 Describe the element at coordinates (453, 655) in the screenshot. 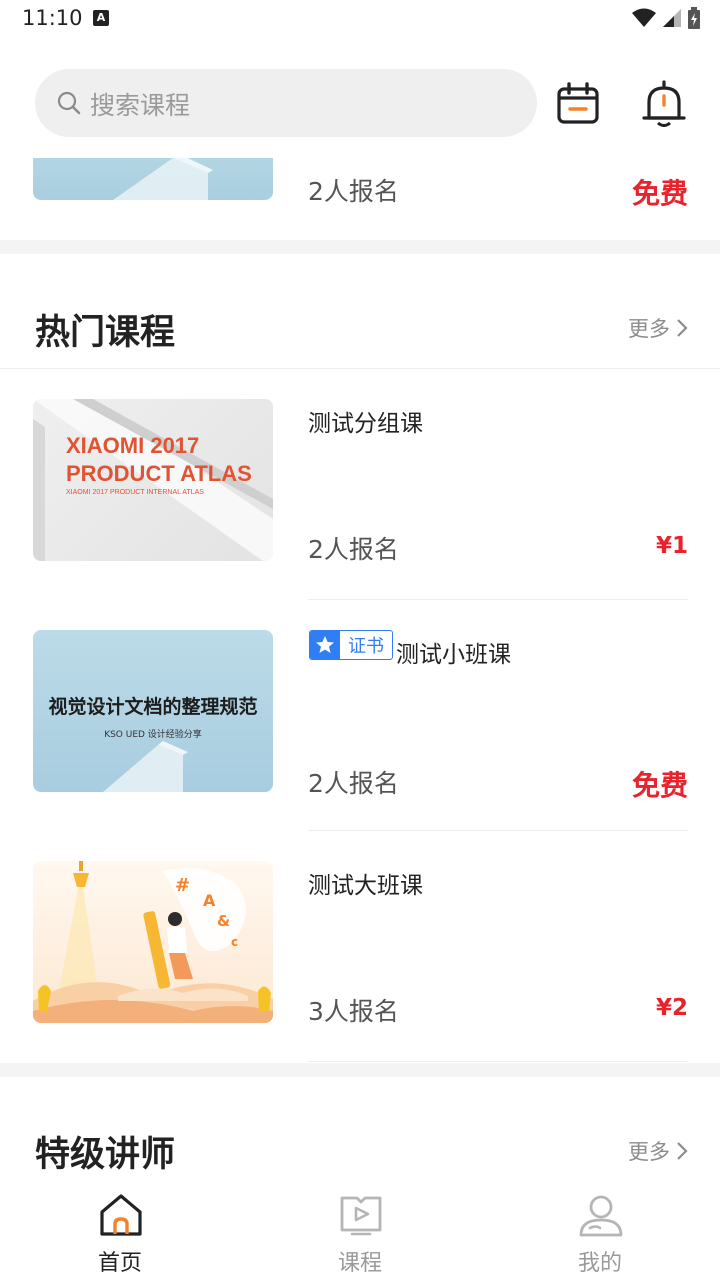

I see `course-title: 测试小班课` at that location.